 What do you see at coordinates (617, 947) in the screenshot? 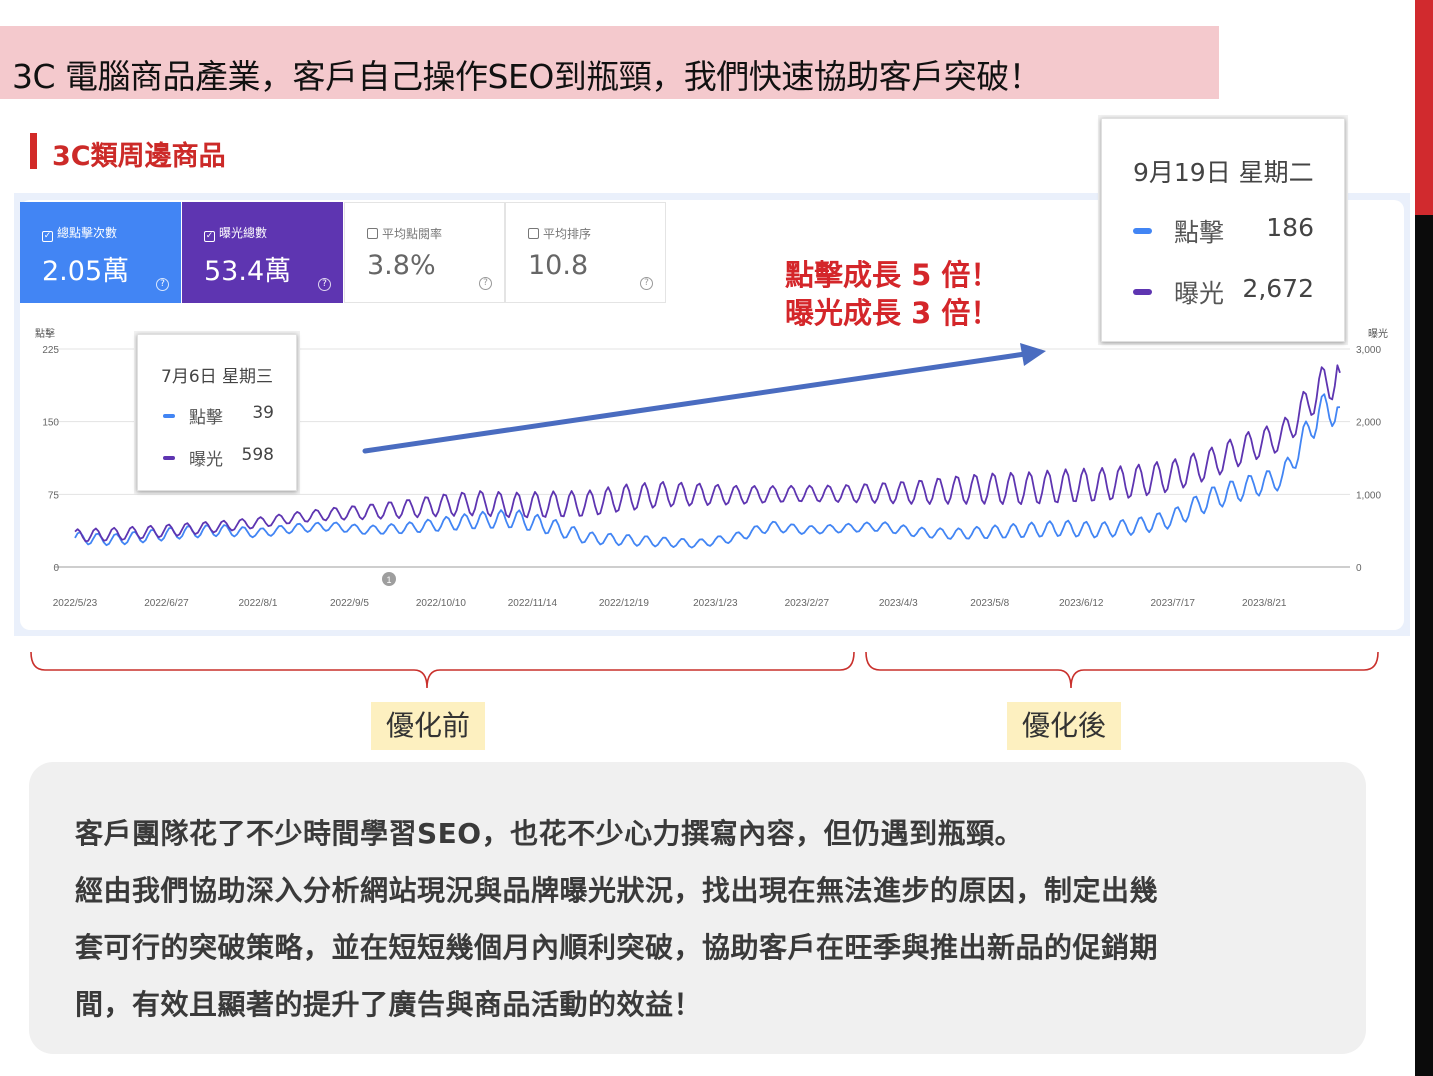
I see `description-line: 套可行的突破策略，並在短短幾個月內順利突破，協助客戶在旺季與推出新品的促銷期` at bounding box center [617, 947].